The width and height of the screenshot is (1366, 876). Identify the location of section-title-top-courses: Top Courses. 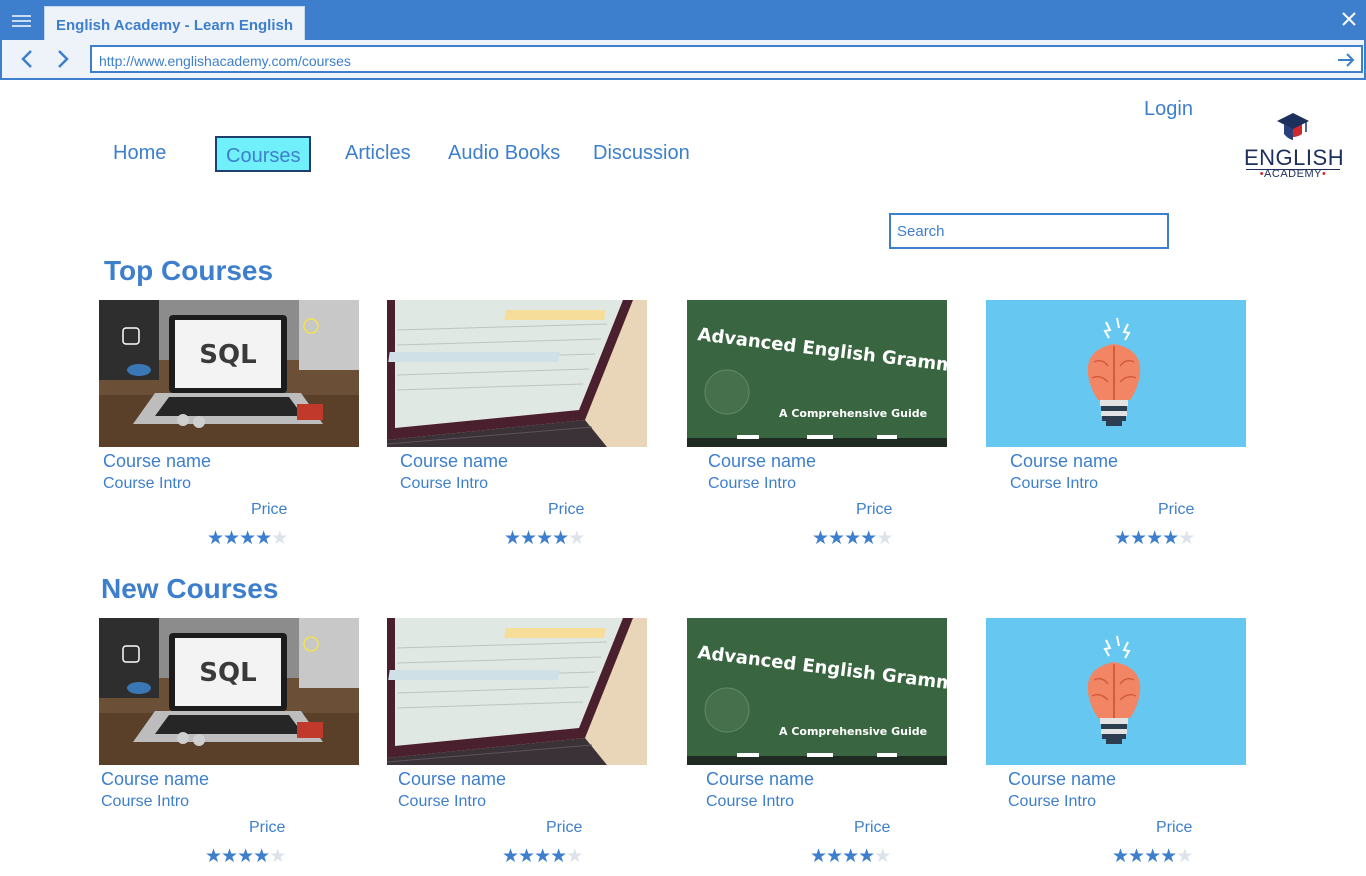
(189, 270).